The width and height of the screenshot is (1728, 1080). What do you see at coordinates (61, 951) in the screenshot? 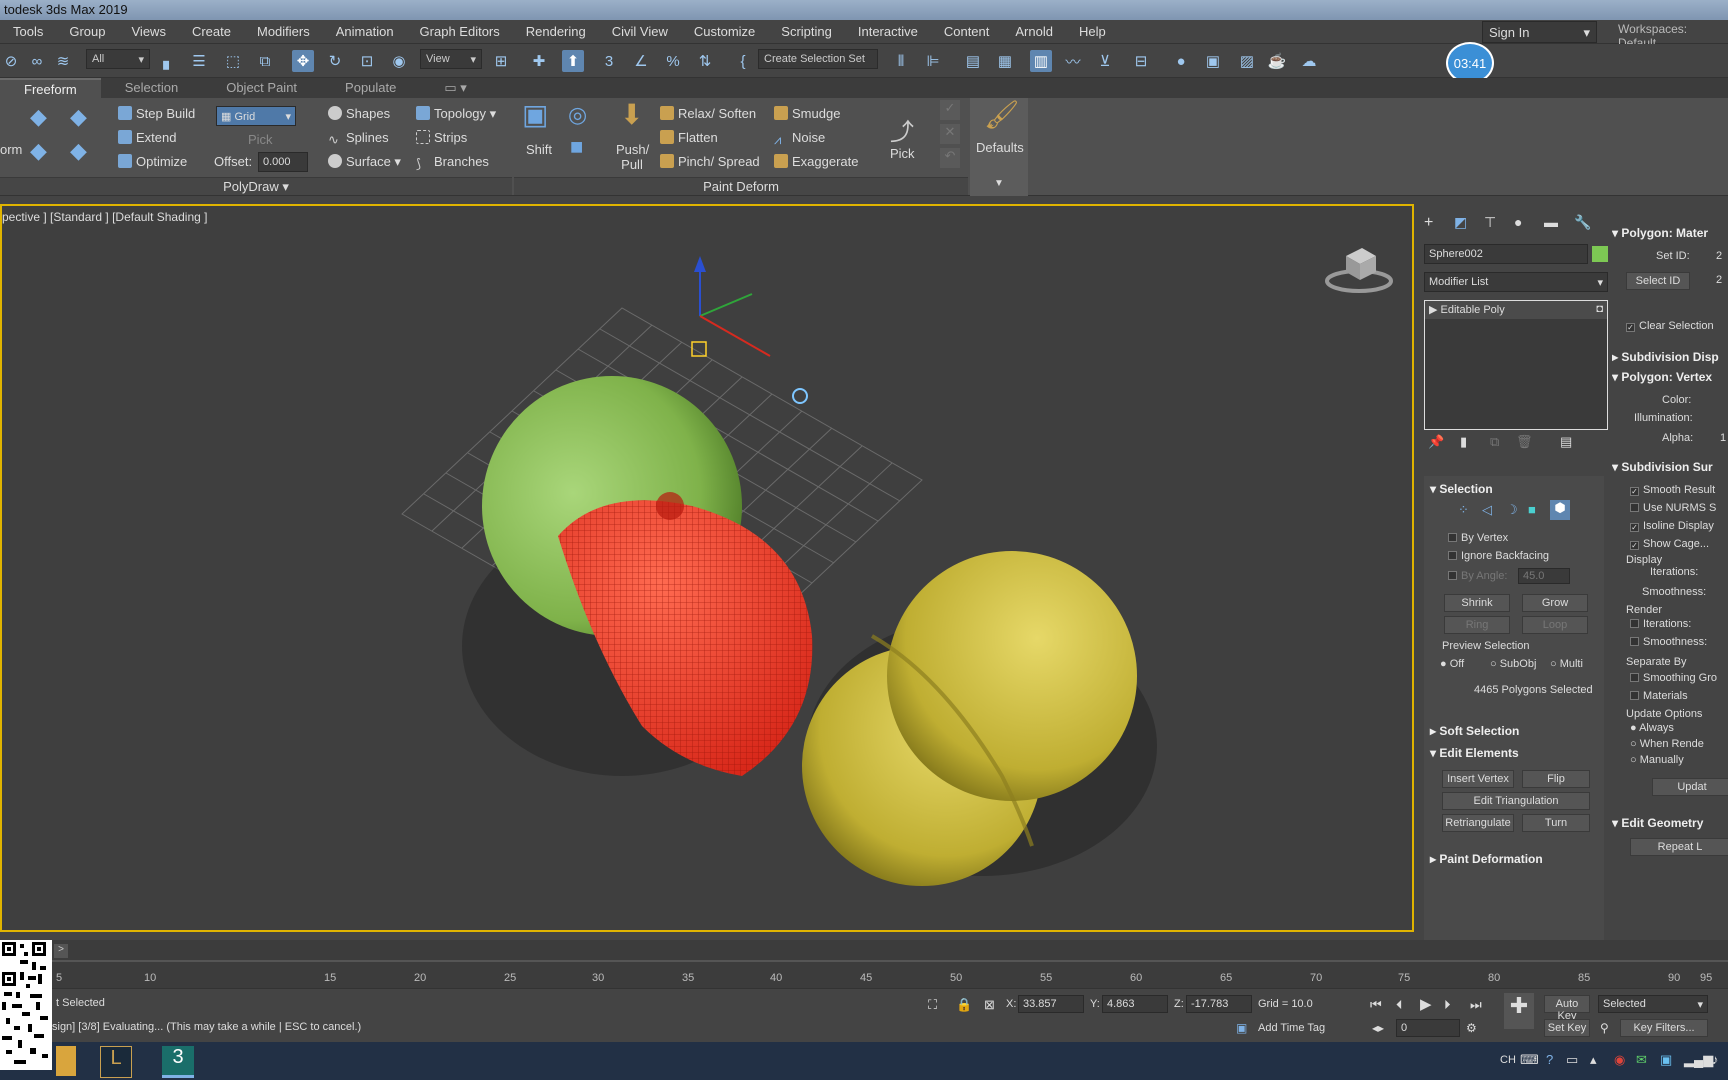
I see `time-slider-next-icon: >` at bounding box center [61, 951].